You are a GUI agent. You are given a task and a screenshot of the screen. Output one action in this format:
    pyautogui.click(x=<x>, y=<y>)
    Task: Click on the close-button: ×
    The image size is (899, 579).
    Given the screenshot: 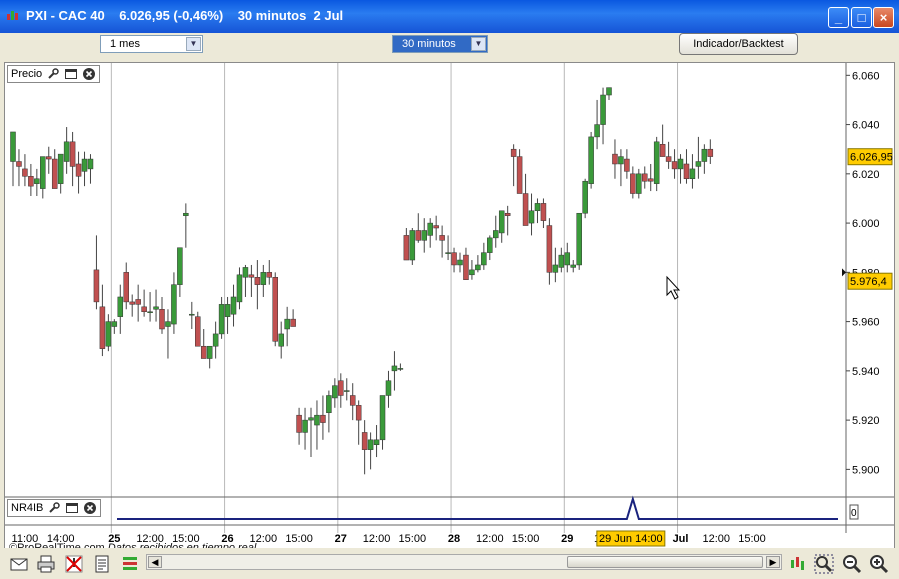 What is the action you would take?
    pyautogui.click(x=883, y=17)
    